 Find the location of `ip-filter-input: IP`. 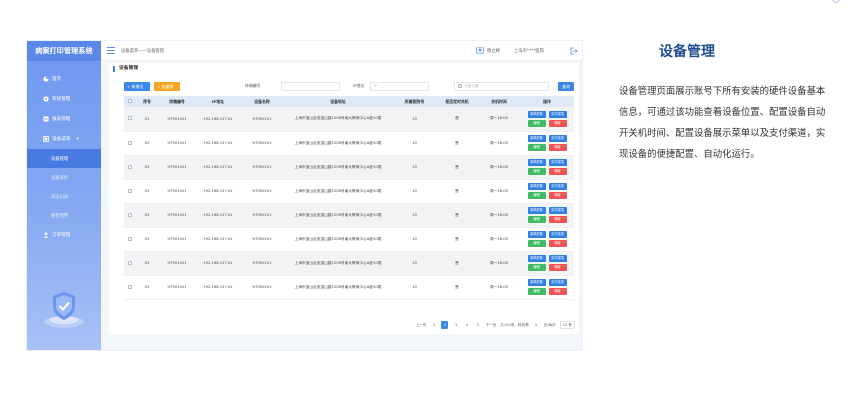

ip-filter-input: IP is located at coordinates (399, 86).